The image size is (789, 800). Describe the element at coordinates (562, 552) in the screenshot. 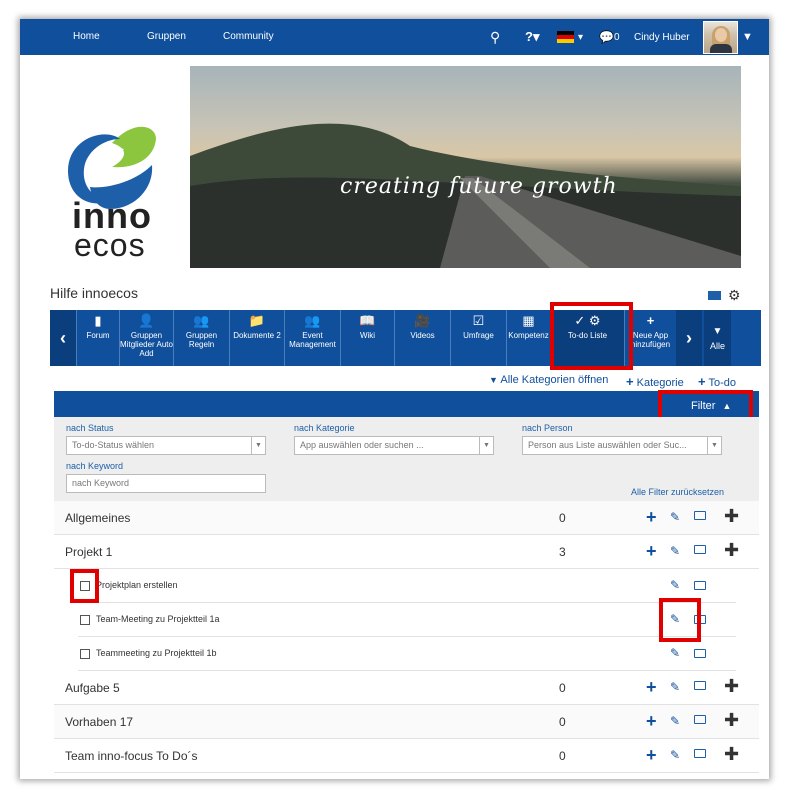

I see `category-count: 3` at that location.